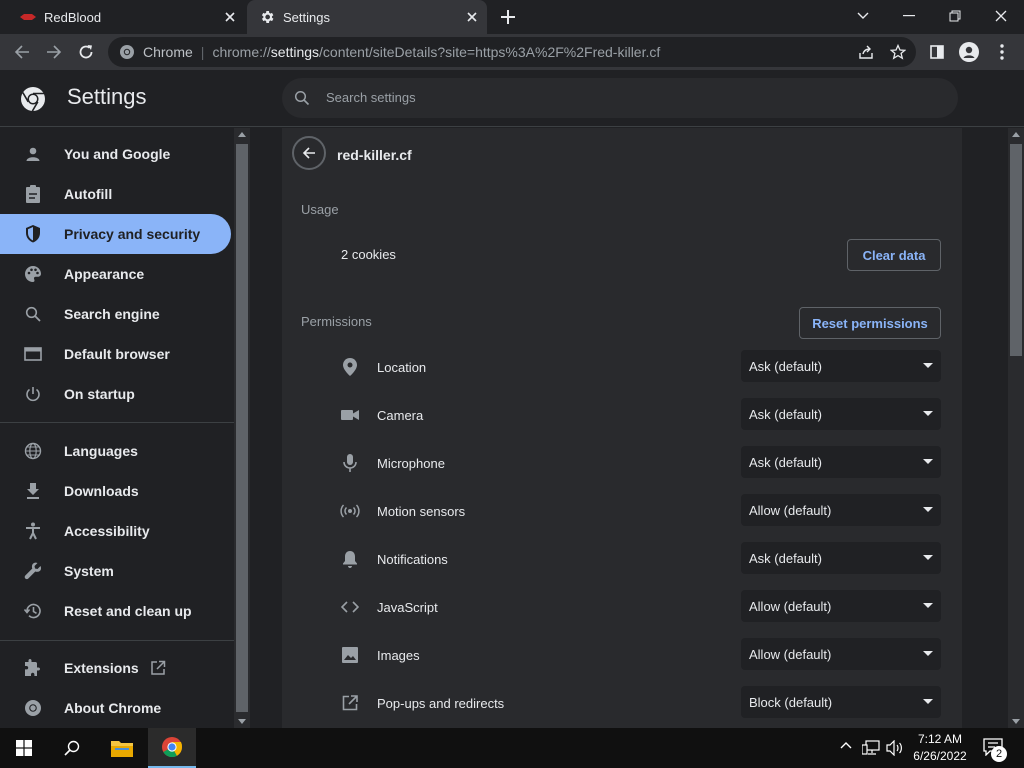 The height and width of the screenshot is (768, 1024). I want to click on location-select: Ask (default), so click(841, 366).